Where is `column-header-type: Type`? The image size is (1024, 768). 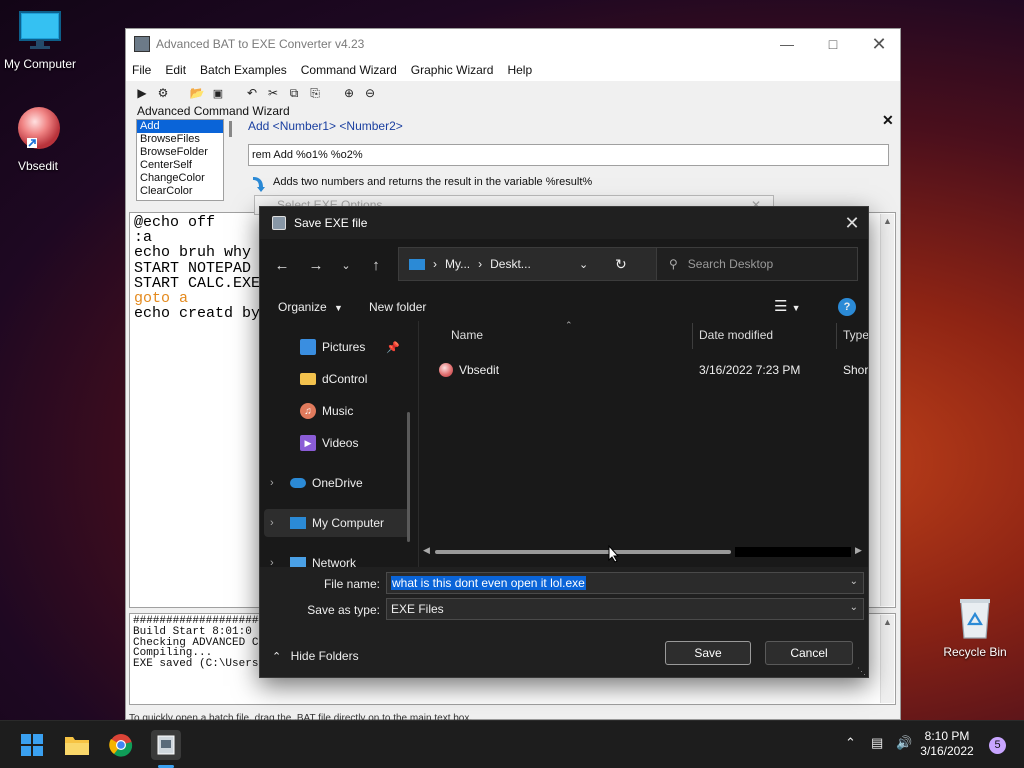
column-header-type: Type is located at coordinates (855, 335).